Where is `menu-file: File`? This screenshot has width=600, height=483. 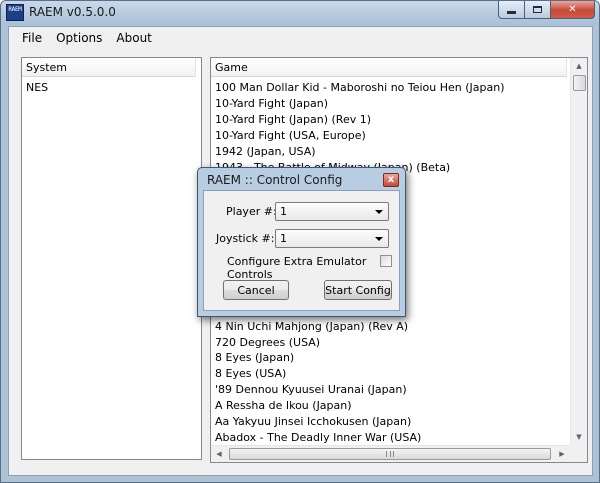
menu-file: File is located at coordinates (32, 38).